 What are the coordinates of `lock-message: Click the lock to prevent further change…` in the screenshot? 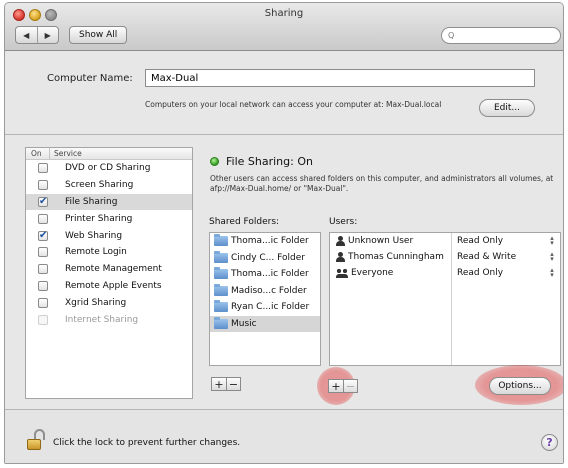 It's located at (147, 443).